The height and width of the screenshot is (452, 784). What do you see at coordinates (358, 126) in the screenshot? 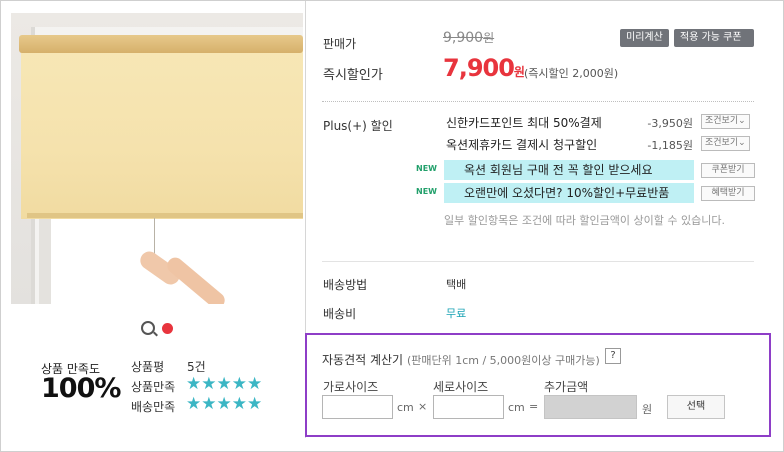
I see `plus-discount-label: Plus(+) 할인` at bounding box center [358, 126].